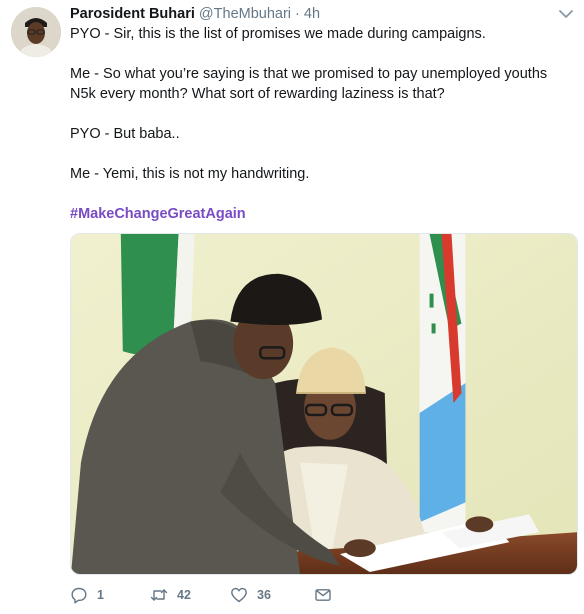  What do you see at coordinates (132, 14) in the screenshot?
I see `display-name: Parosident Buhari` at bounding box center [132, 14].